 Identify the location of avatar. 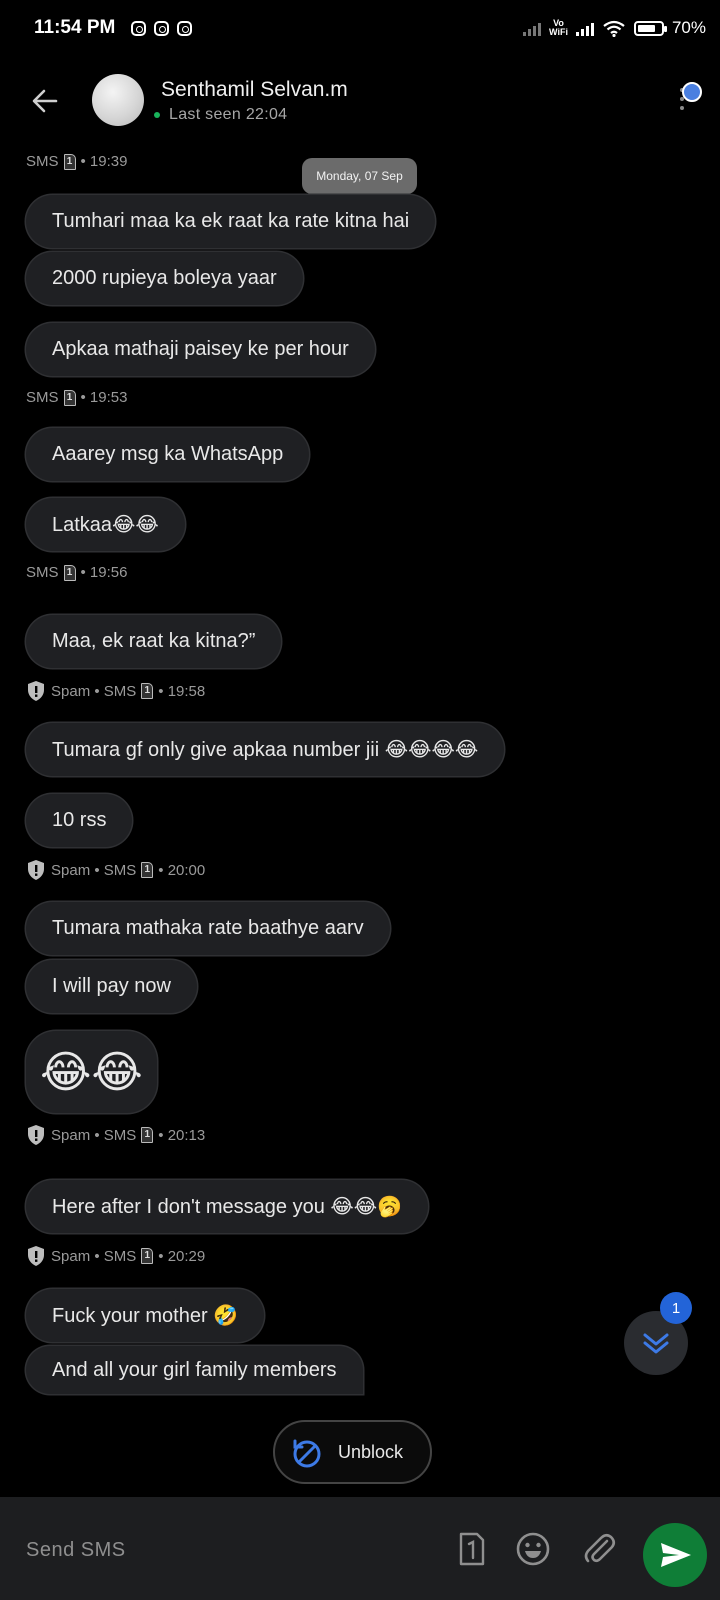
(118, 100).